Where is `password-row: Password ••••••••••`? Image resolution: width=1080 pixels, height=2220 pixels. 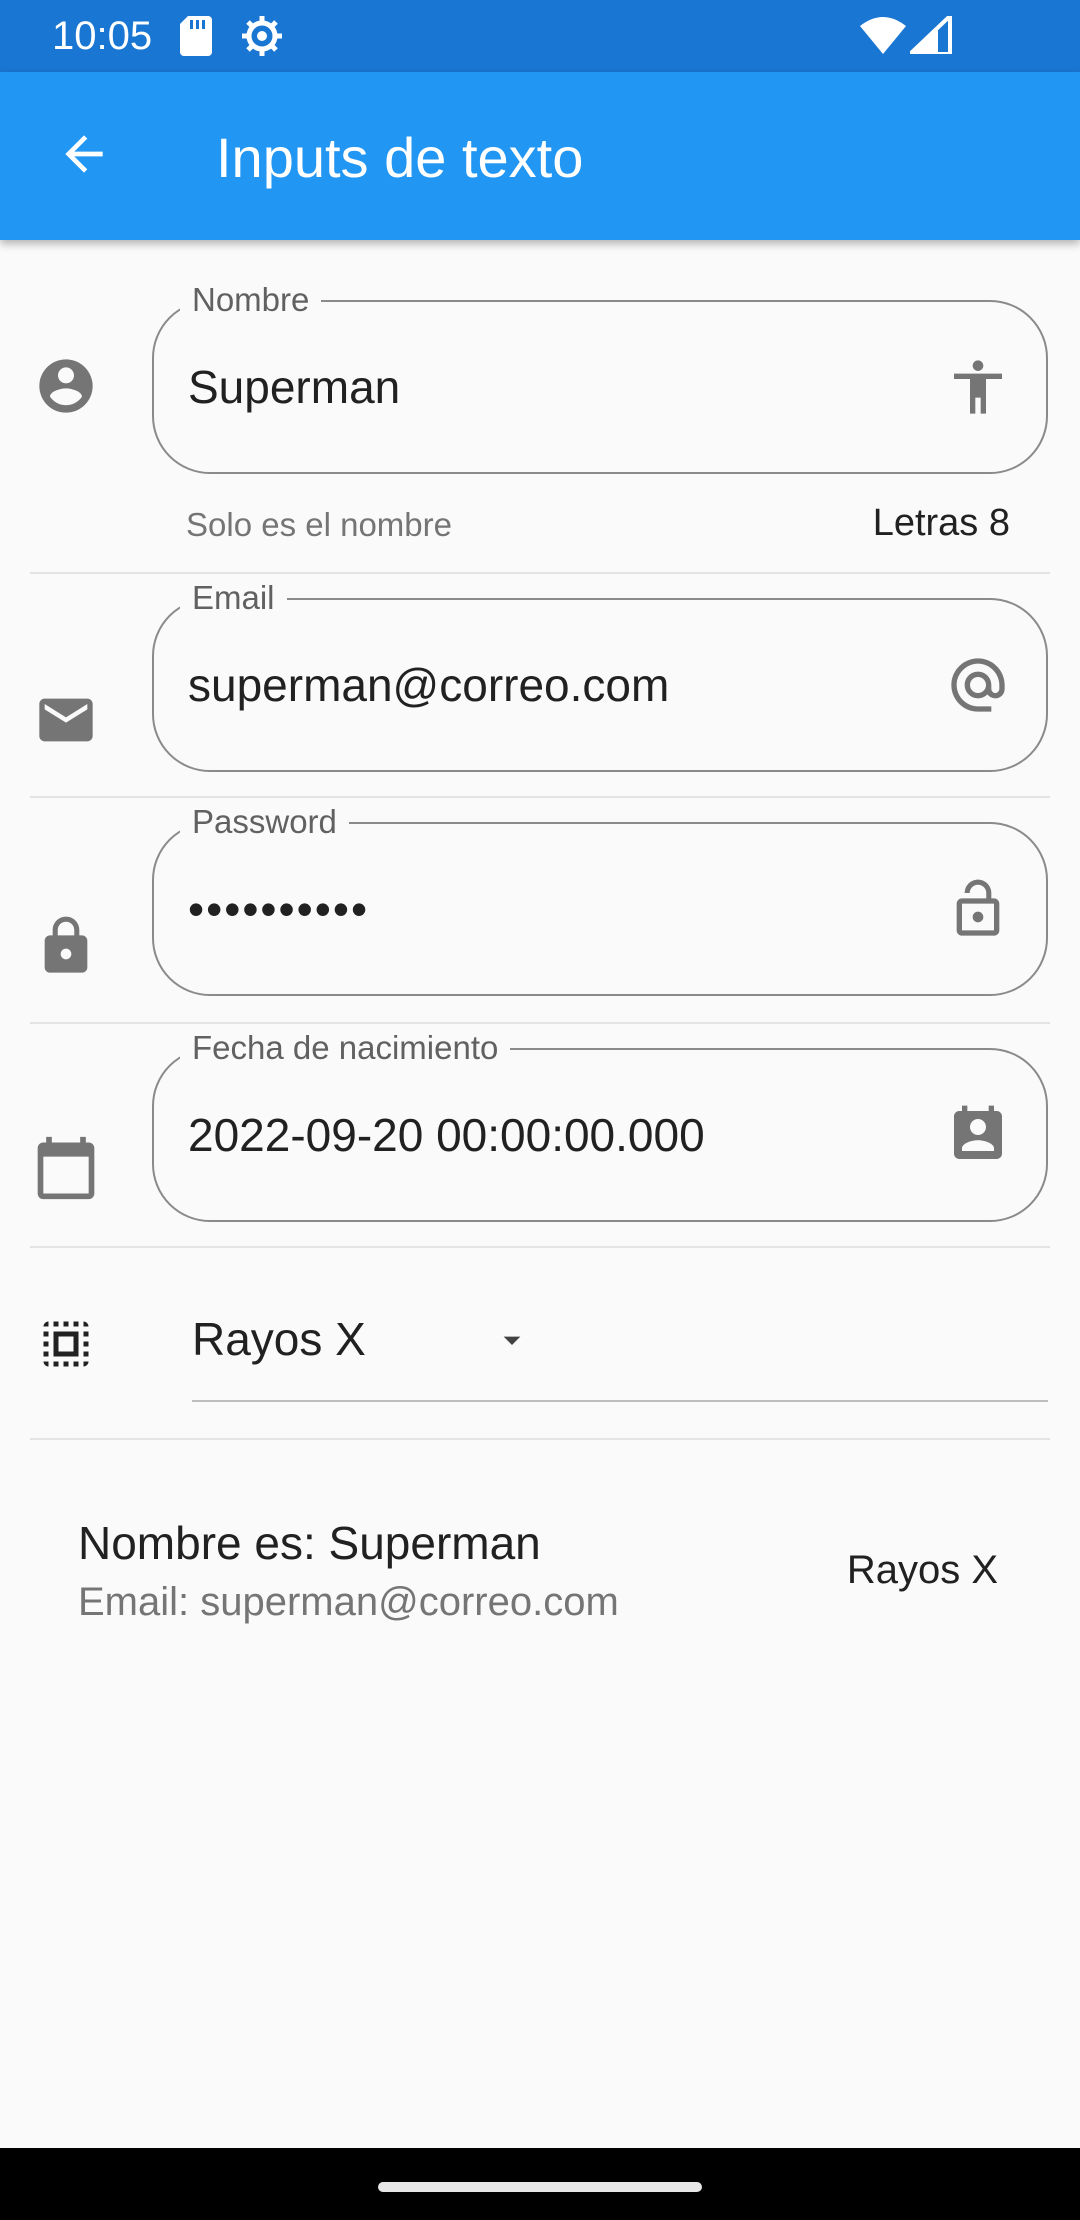 password-row: Password •••••••••• is located at coordinates (540, 910).